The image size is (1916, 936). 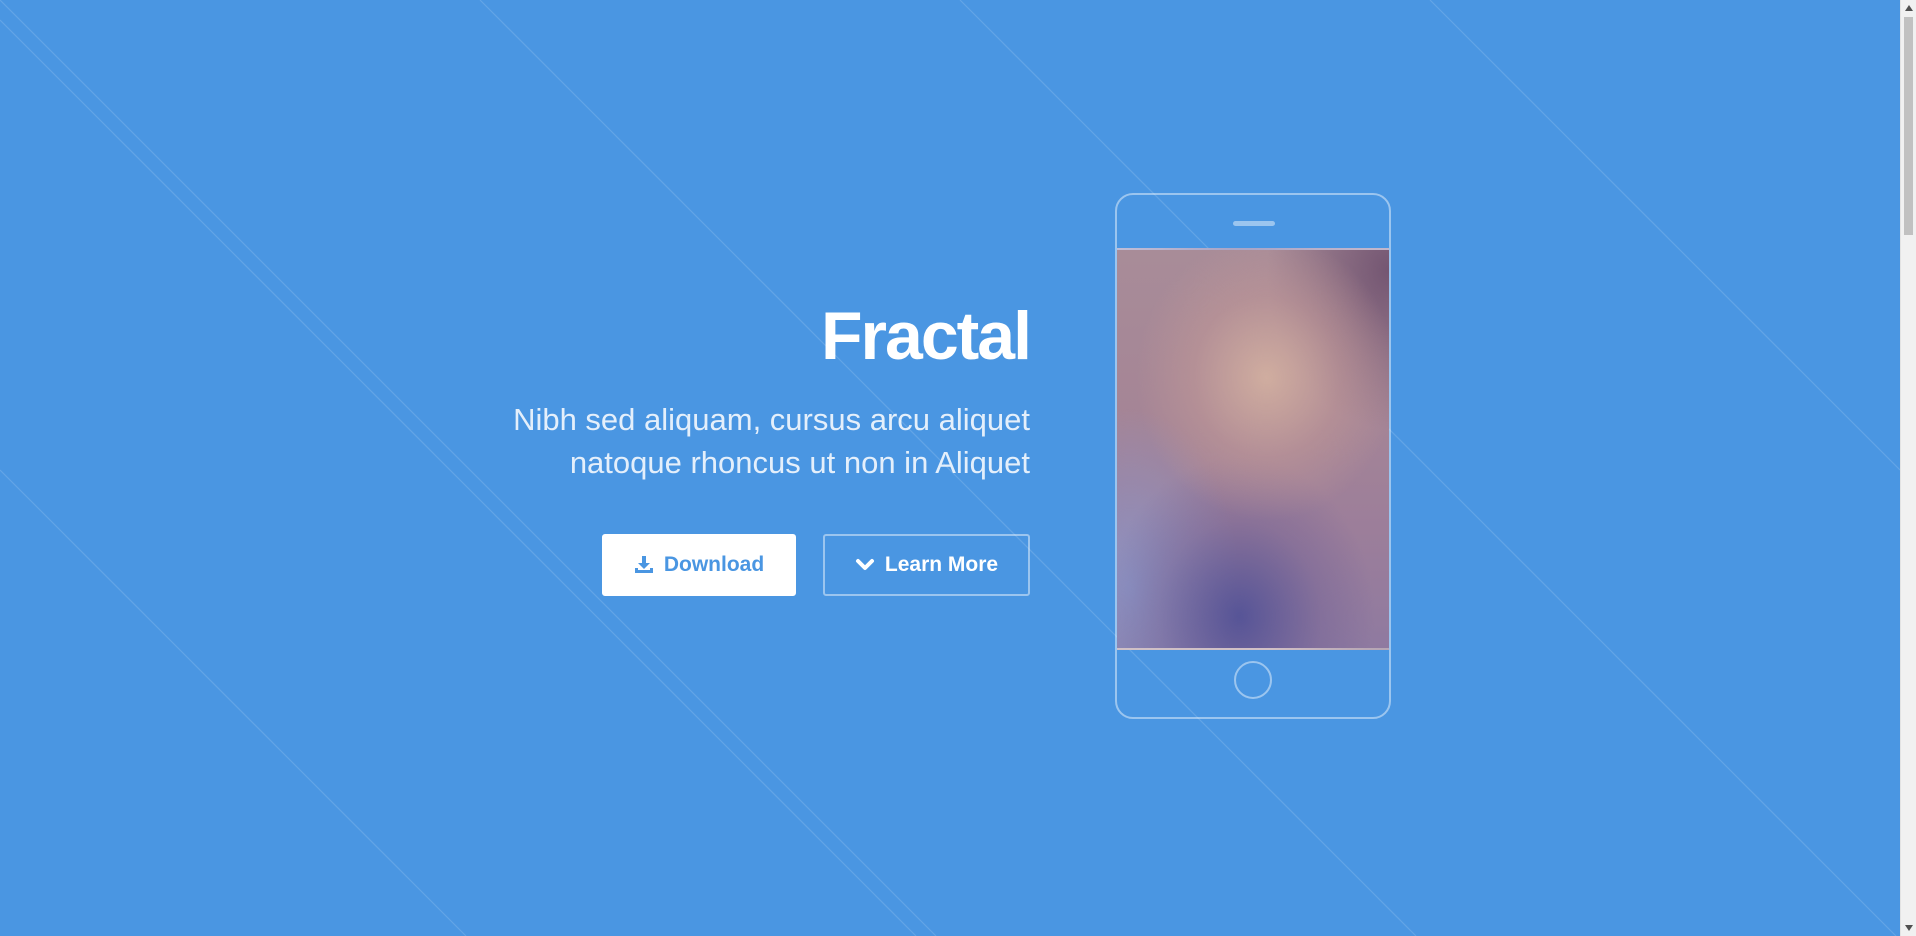 I want to click on phone-speaker, so click(x=1254, y=223).